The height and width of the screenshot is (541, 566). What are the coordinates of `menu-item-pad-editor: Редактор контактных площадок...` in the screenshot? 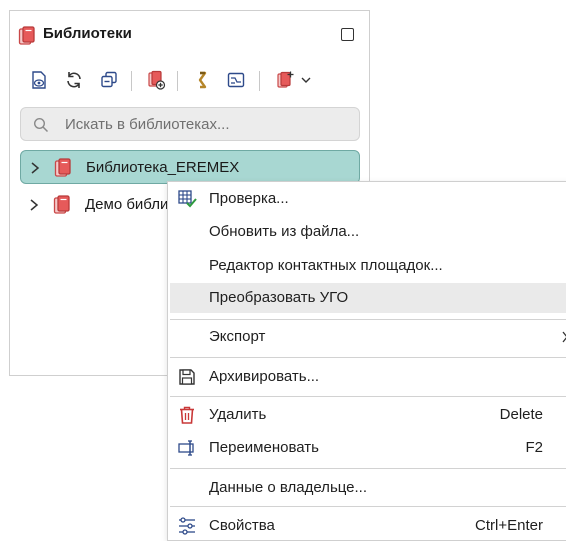 It's located at (368, 266).